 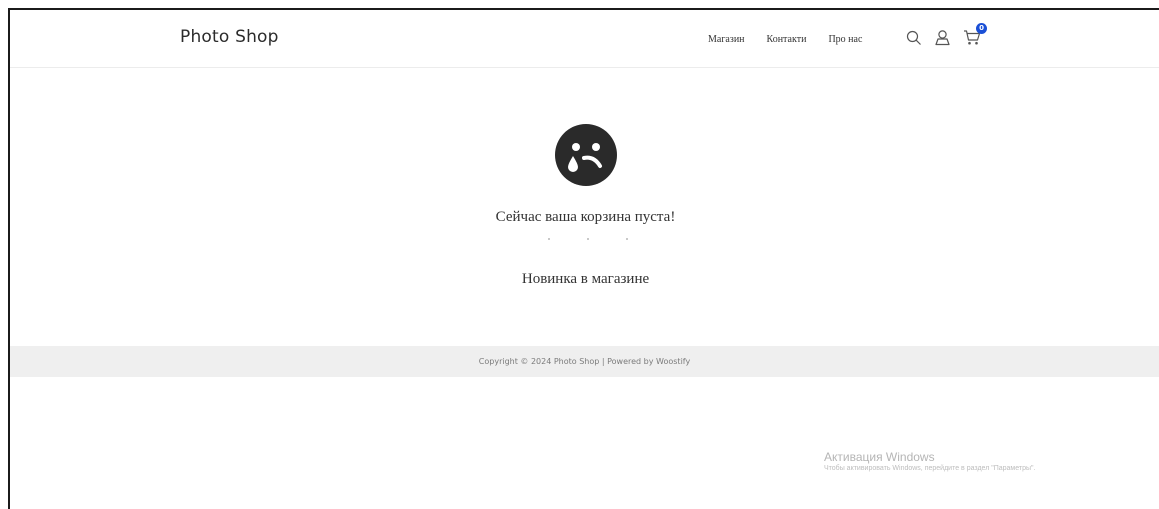 I want to click on user-icon, so click(x=942, y=37).